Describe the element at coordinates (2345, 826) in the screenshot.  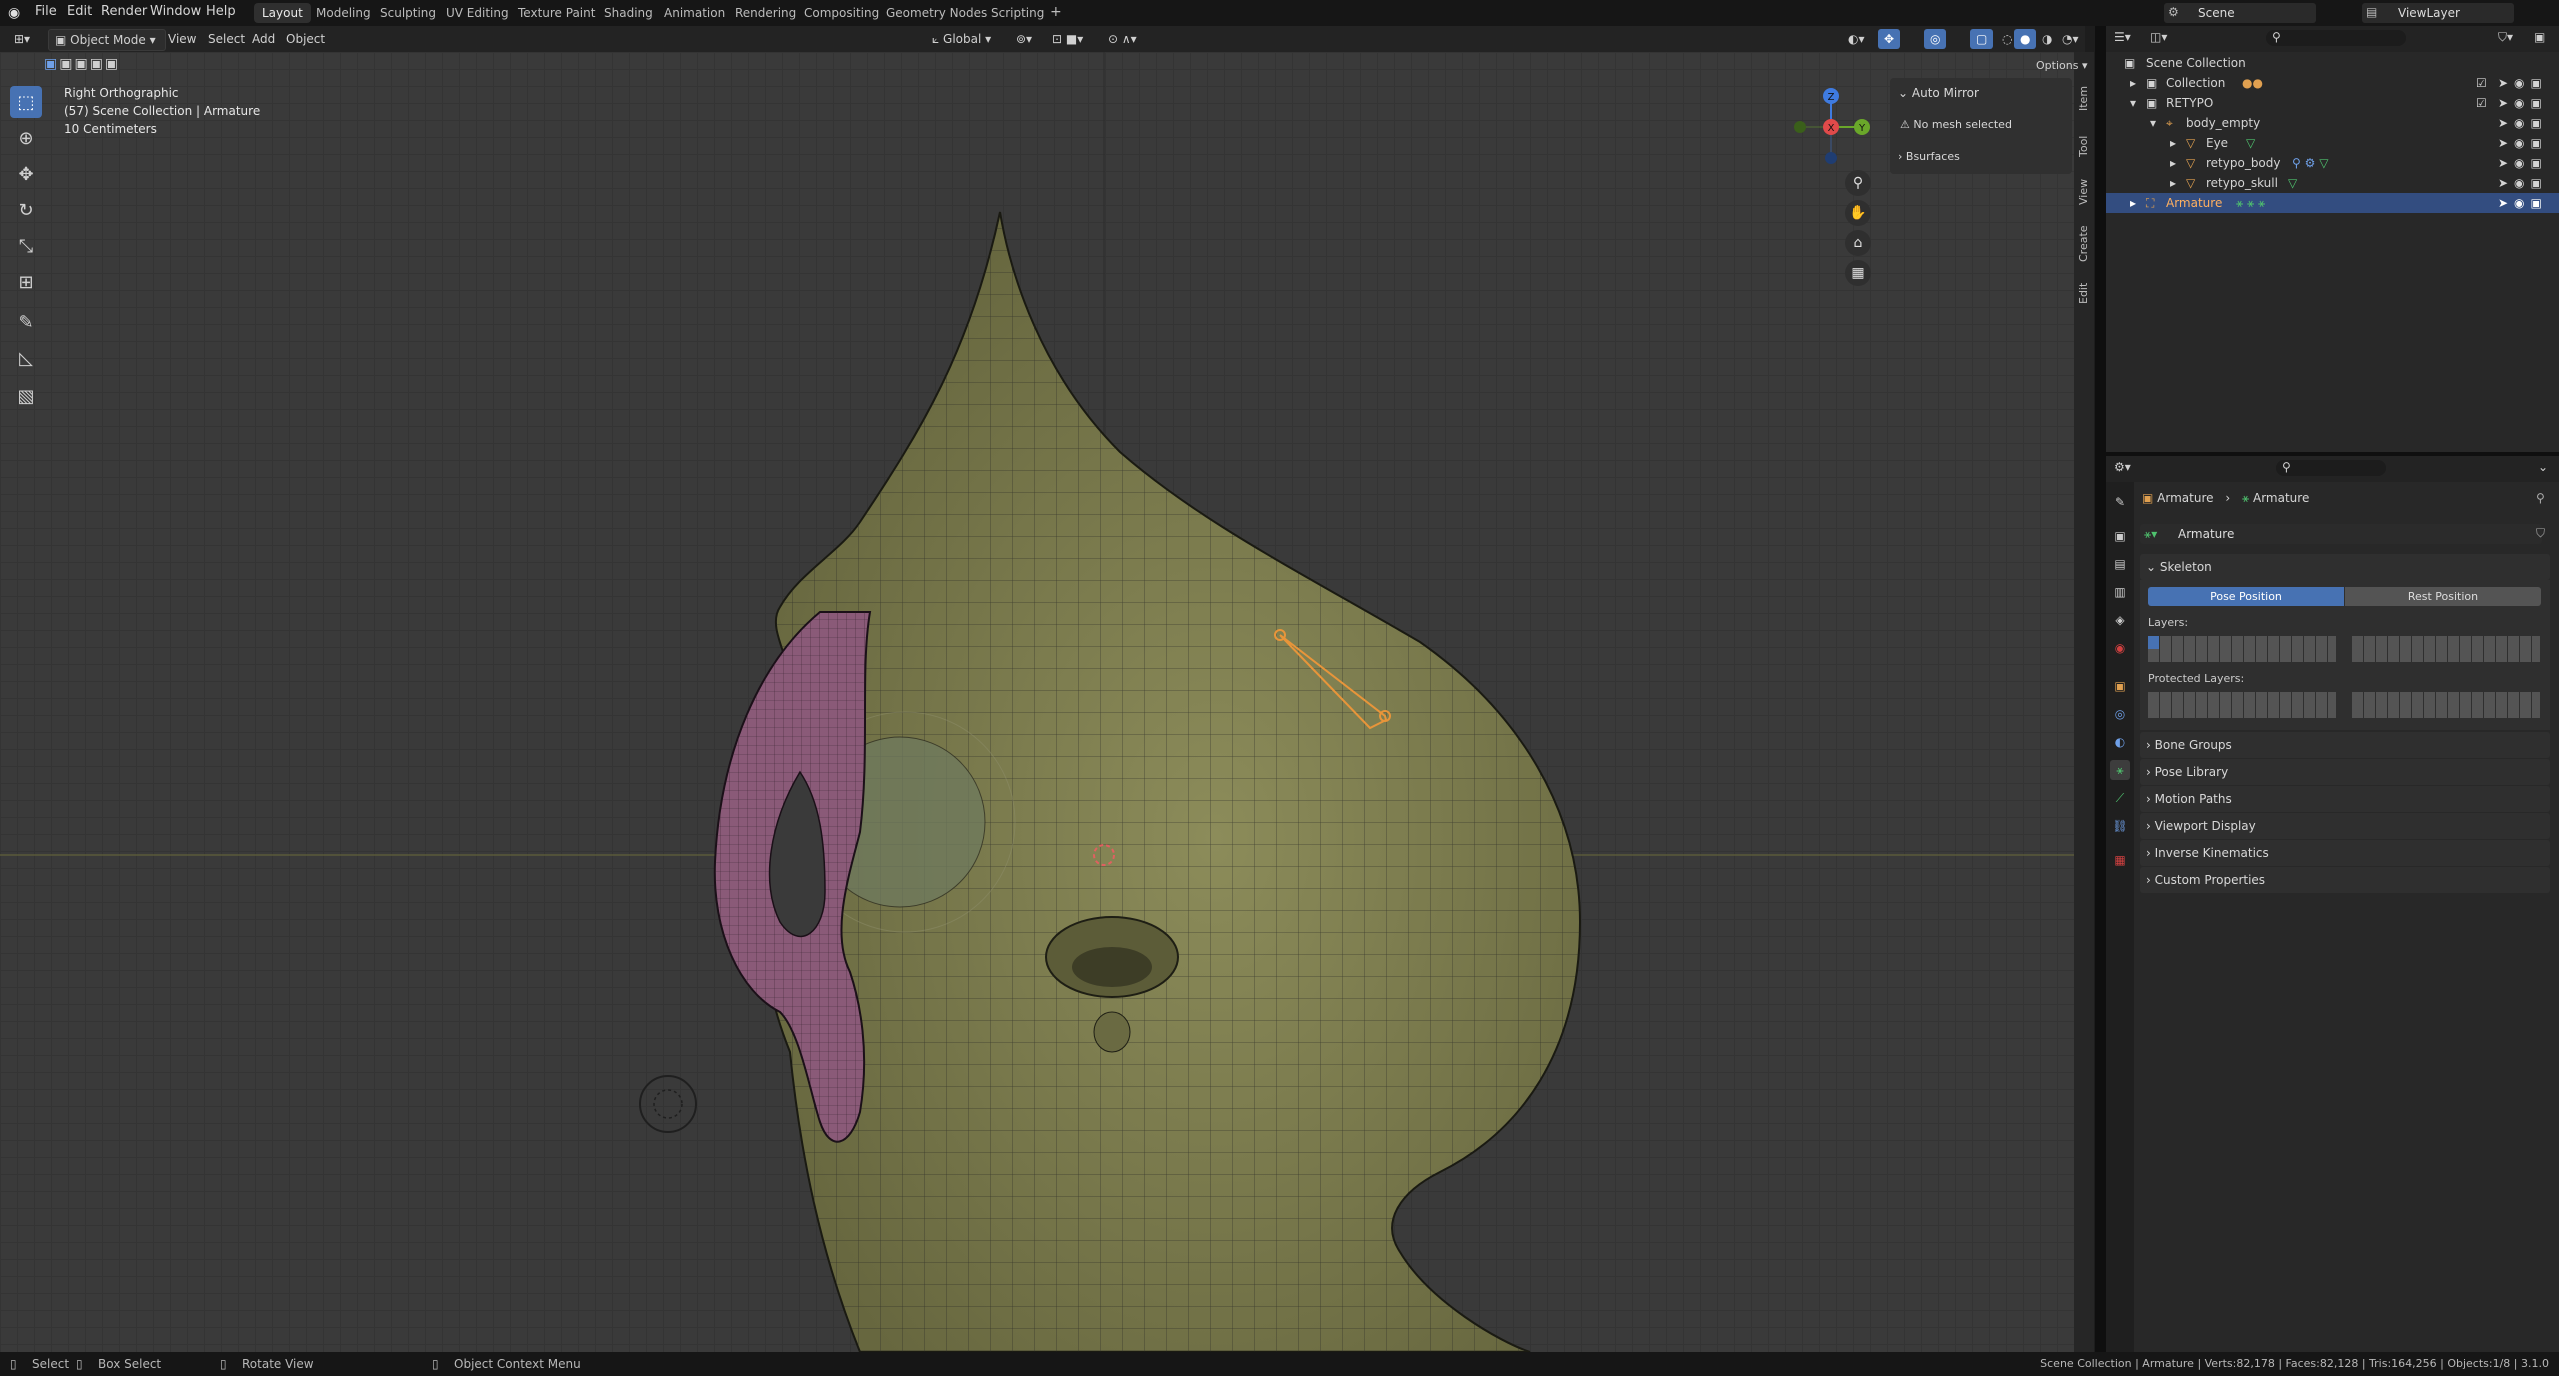
I see `viewport-display-panel: › Viewport Display` at that location.